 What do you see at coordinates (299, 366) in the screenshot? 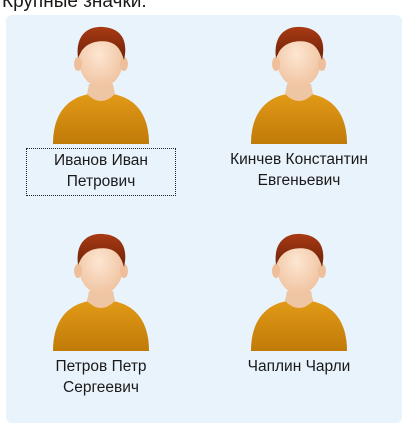
I see `contact-name-label: Чаплин Чарли` at bounding box center [299, 366].